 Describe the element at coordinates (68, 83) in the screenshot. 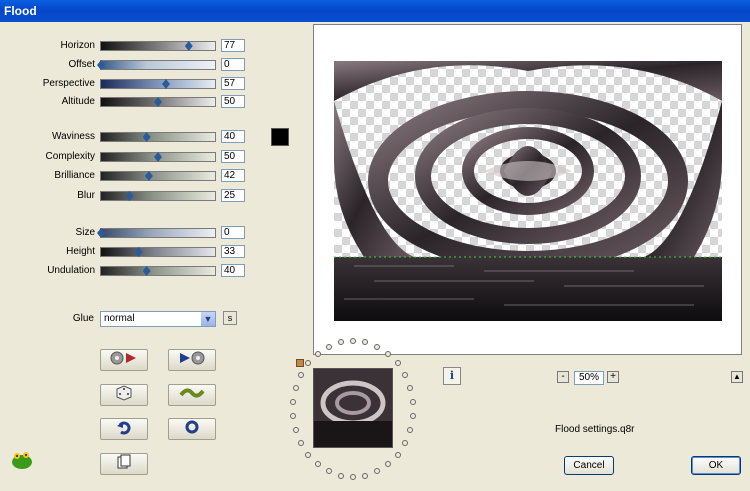

I see `slider-label: Perspective` at that location.